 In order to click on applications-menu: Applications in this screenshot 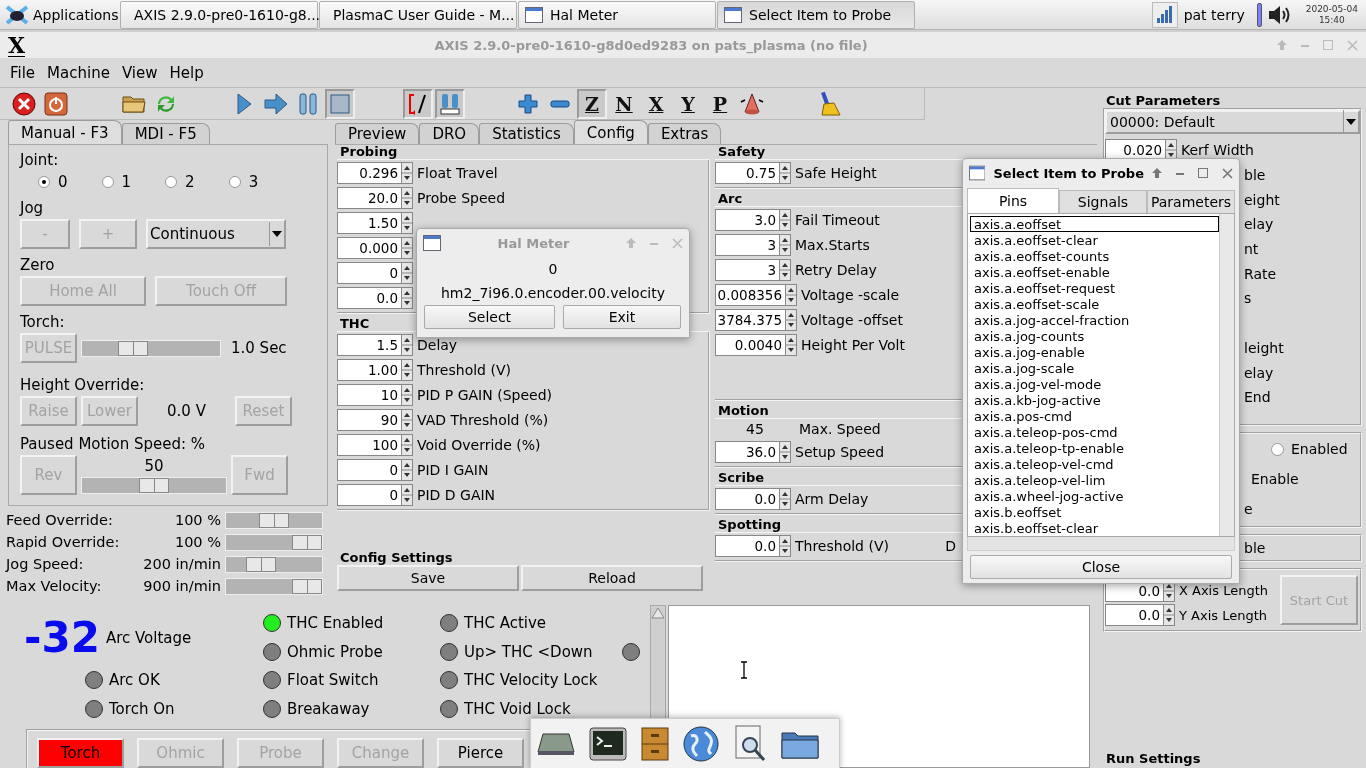, I will do `click(60, 14)`.